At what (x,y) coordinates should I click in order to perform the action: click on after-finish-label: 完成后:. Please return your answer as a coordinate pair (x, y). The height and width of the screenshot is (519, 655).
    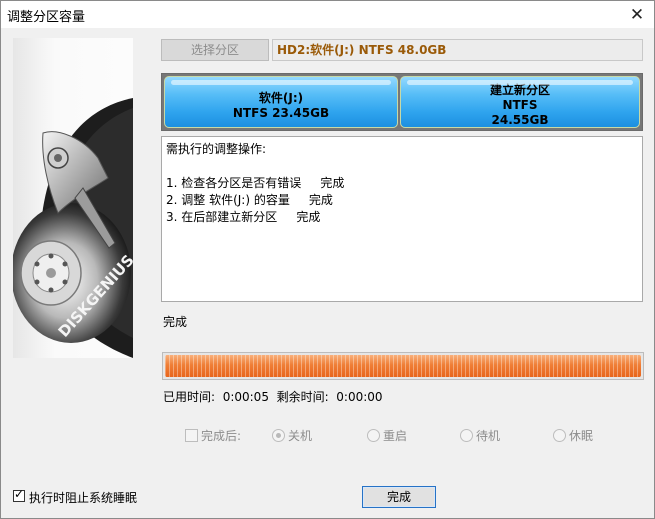
    Looking at the image, I should click on (221, 436).